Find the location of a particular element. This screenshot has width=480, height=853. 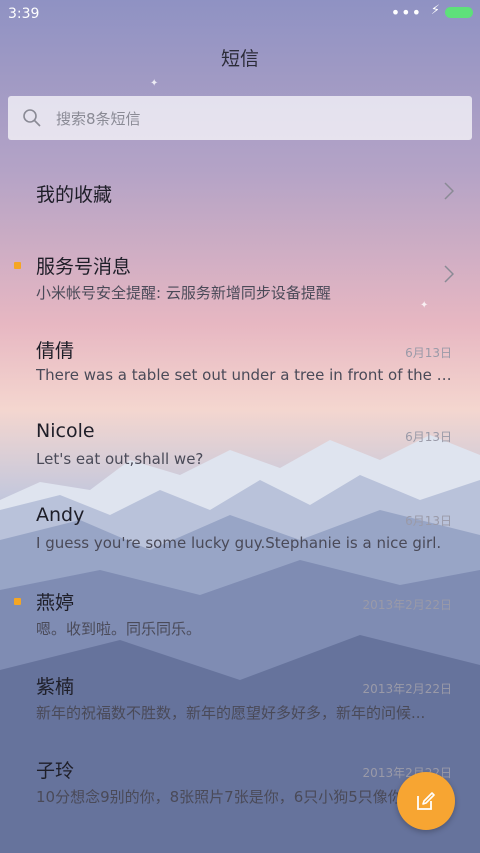

search-icon is located at coordinates (32, 118).